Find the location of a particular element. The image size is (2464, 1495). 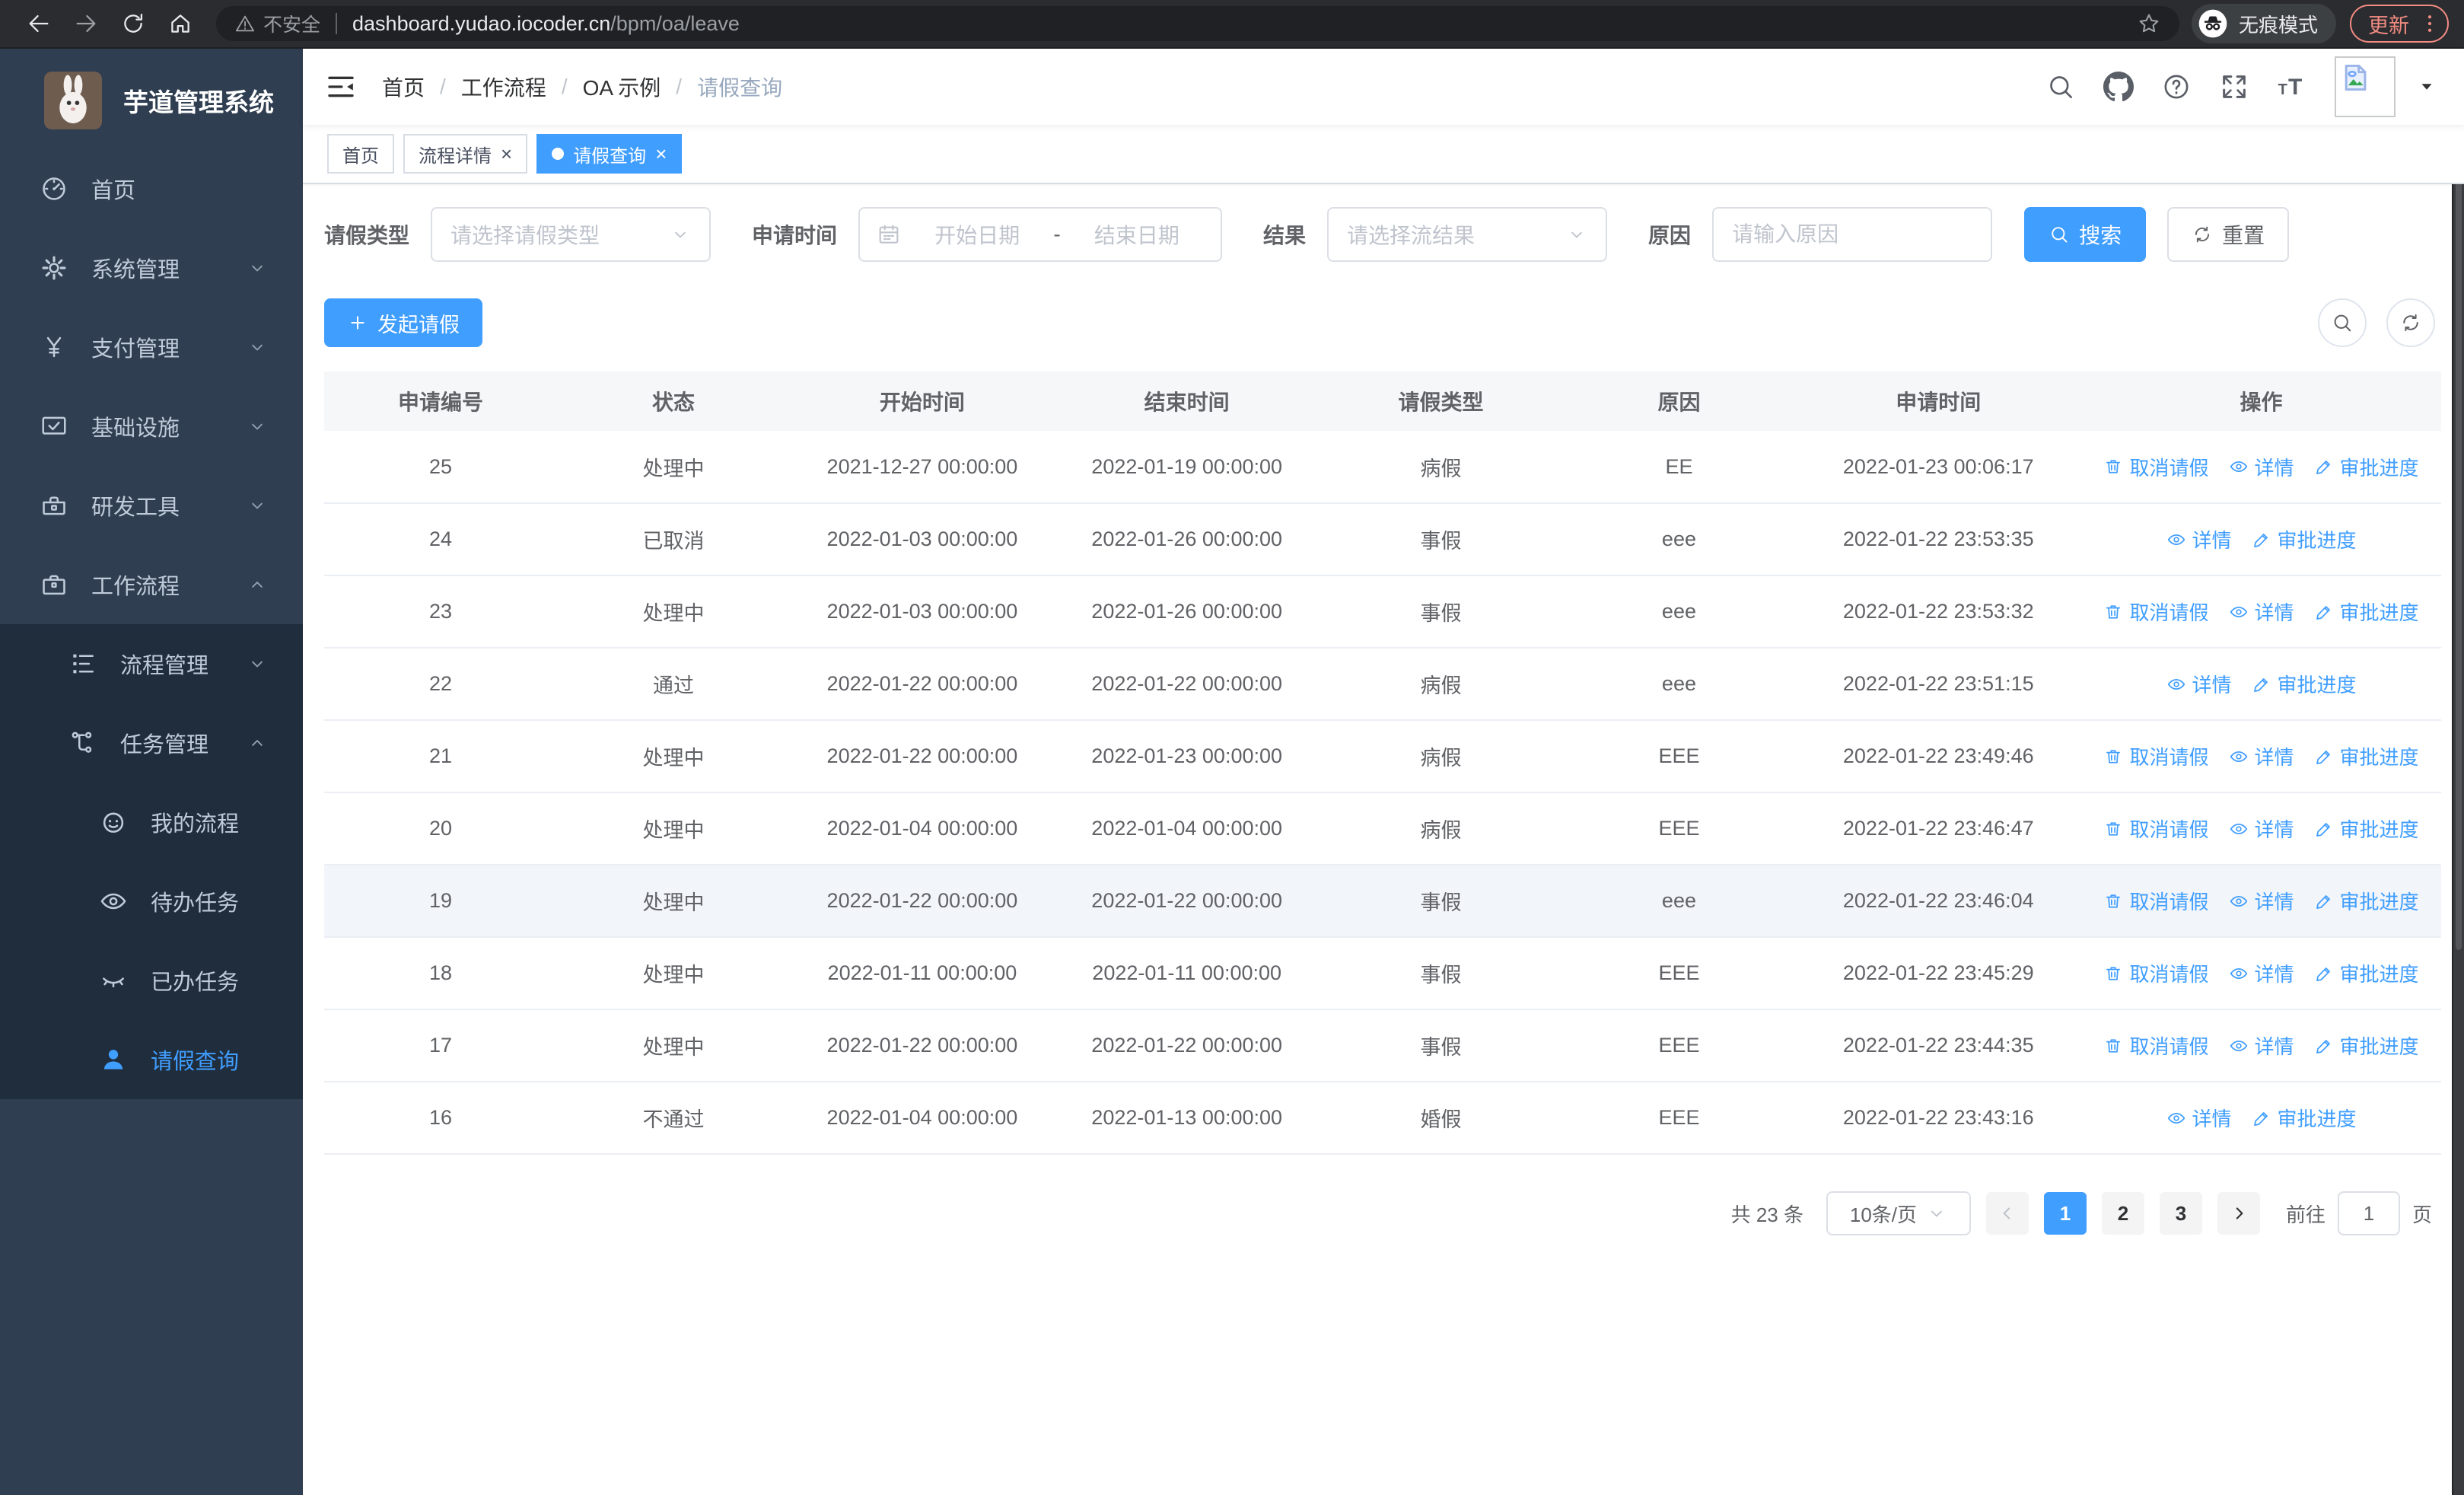

sidebar-item-label: 请假查询 is located at coordinates (195, 1062).